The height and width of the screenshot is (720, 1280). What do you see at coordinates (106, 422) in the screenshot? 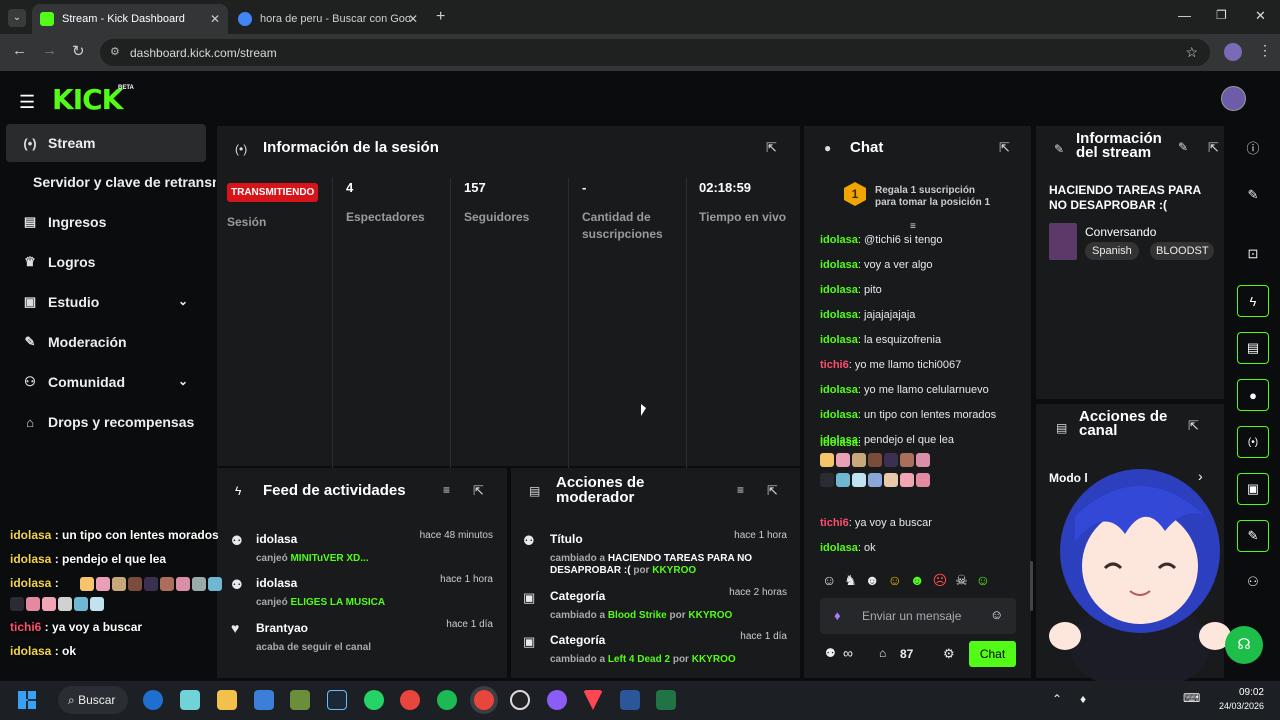
I see `sidebar-item-drops: ⌂ Drops y recompensas` at bounding box center [106, 422].